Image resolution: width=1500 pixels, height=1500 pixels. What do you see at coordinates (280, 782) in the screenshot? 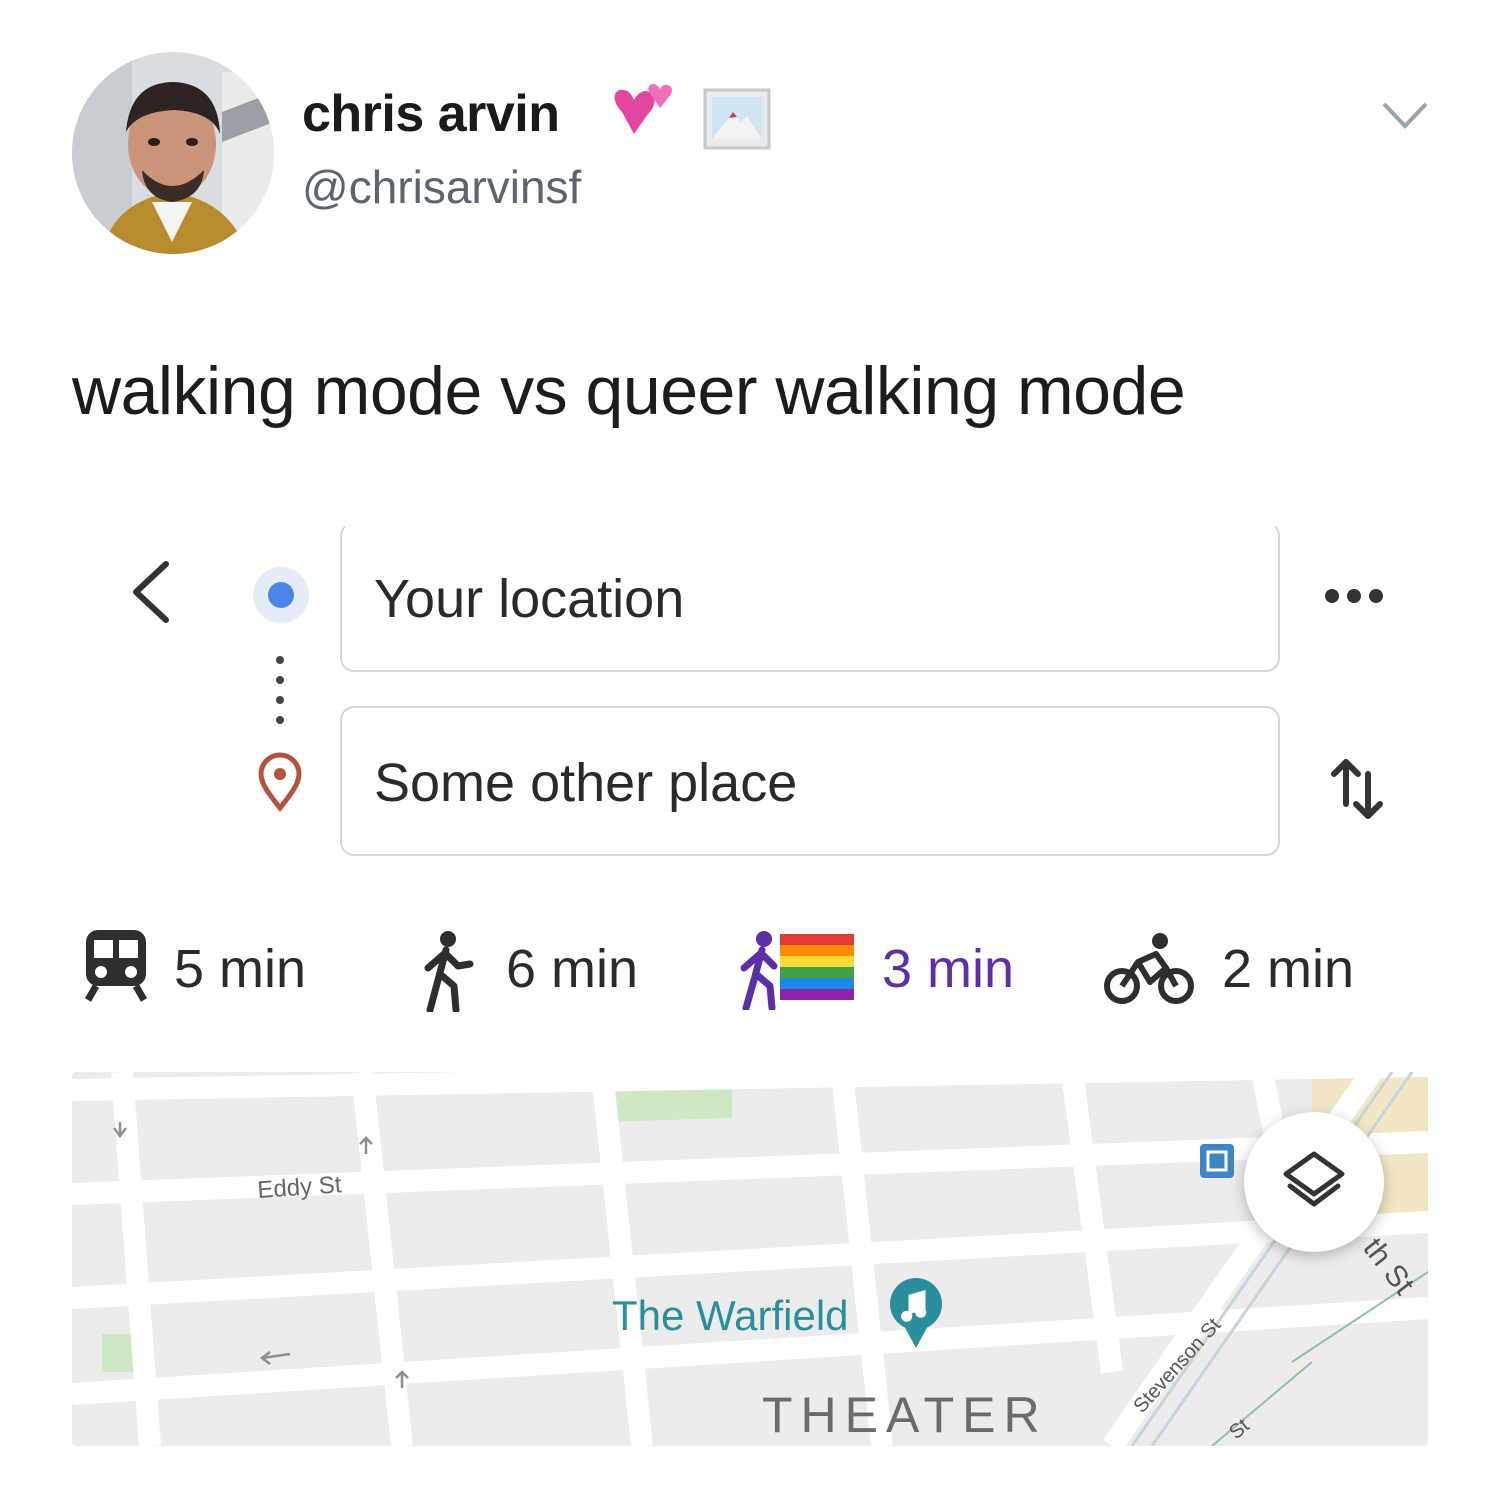
I see `destination-pin-icon` at bounding box center [280, 782].